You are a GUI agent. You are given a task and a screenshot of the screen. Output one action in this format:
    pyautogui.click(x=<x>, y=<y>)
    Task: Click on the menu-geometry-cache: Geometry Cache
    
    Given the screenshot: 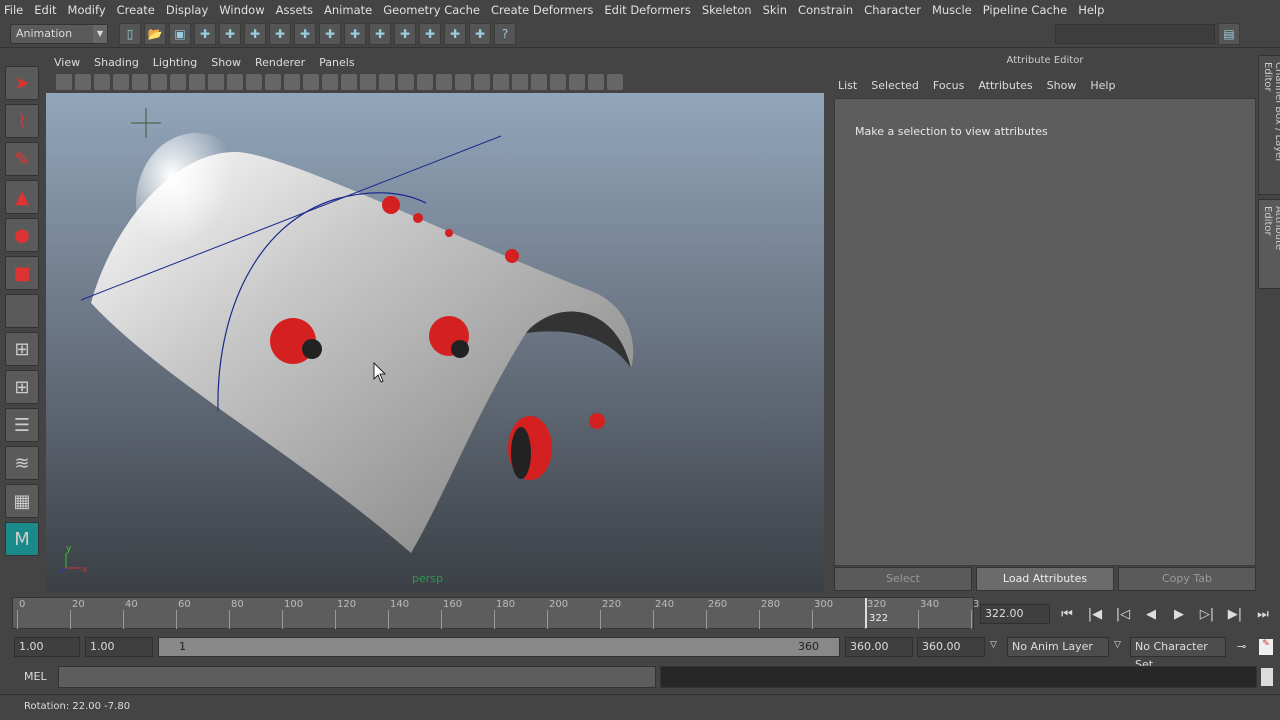 What is the action you would take?
    pyautogui.click(x=431, y=10)
    